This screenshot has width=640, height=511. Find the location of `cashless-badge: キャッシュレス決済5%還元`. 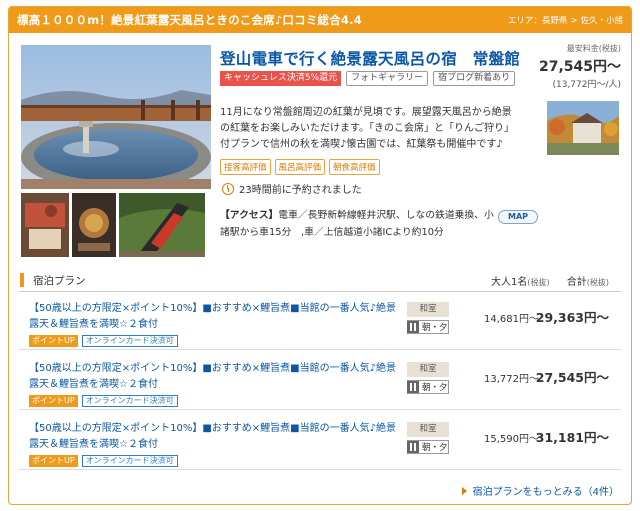

cashless-badge: キャッシュレス決済5%還元 is located at coordinates (281, 78).